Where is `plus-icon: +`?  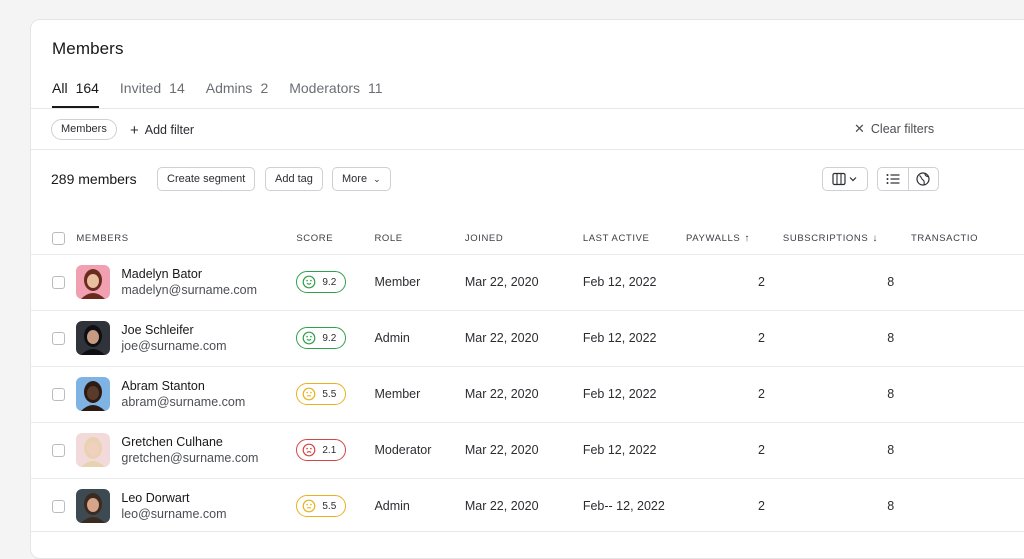
plus-icon: + is located at coordinates (134, 130).